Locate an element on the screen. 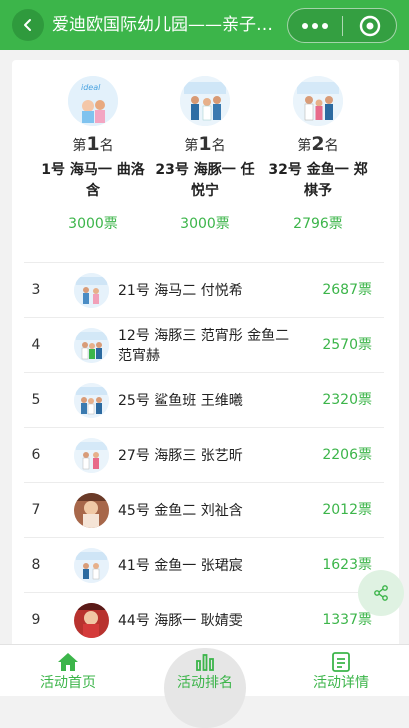  list-item: 8 41号 金鱼一 张珺宸 1623票 is located at coordinates (204, 564).